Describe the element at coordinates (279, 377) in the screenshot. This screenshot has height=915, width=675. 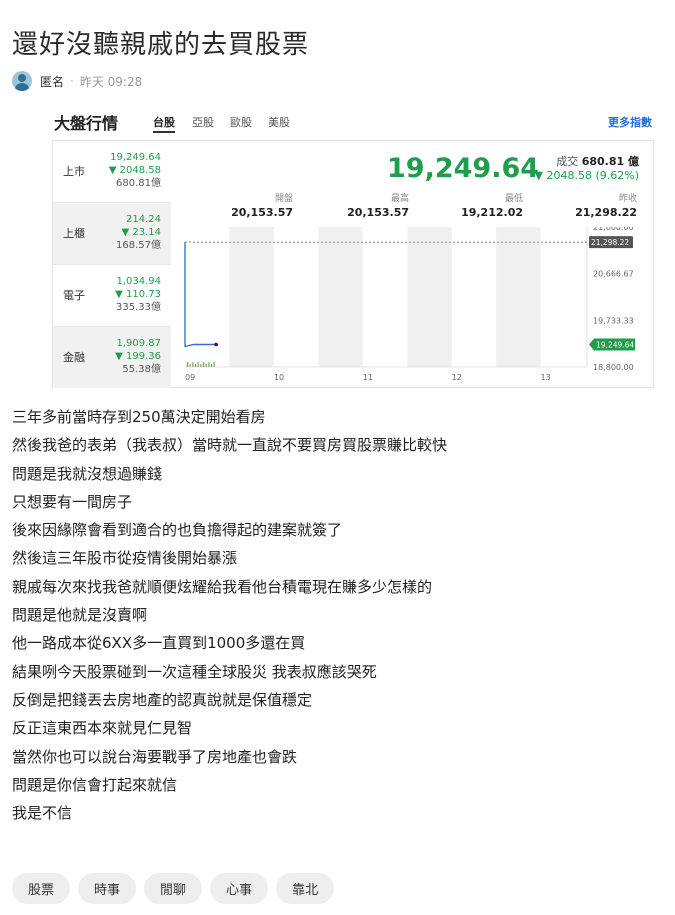
I see `x-tick-label: 10` at that location.